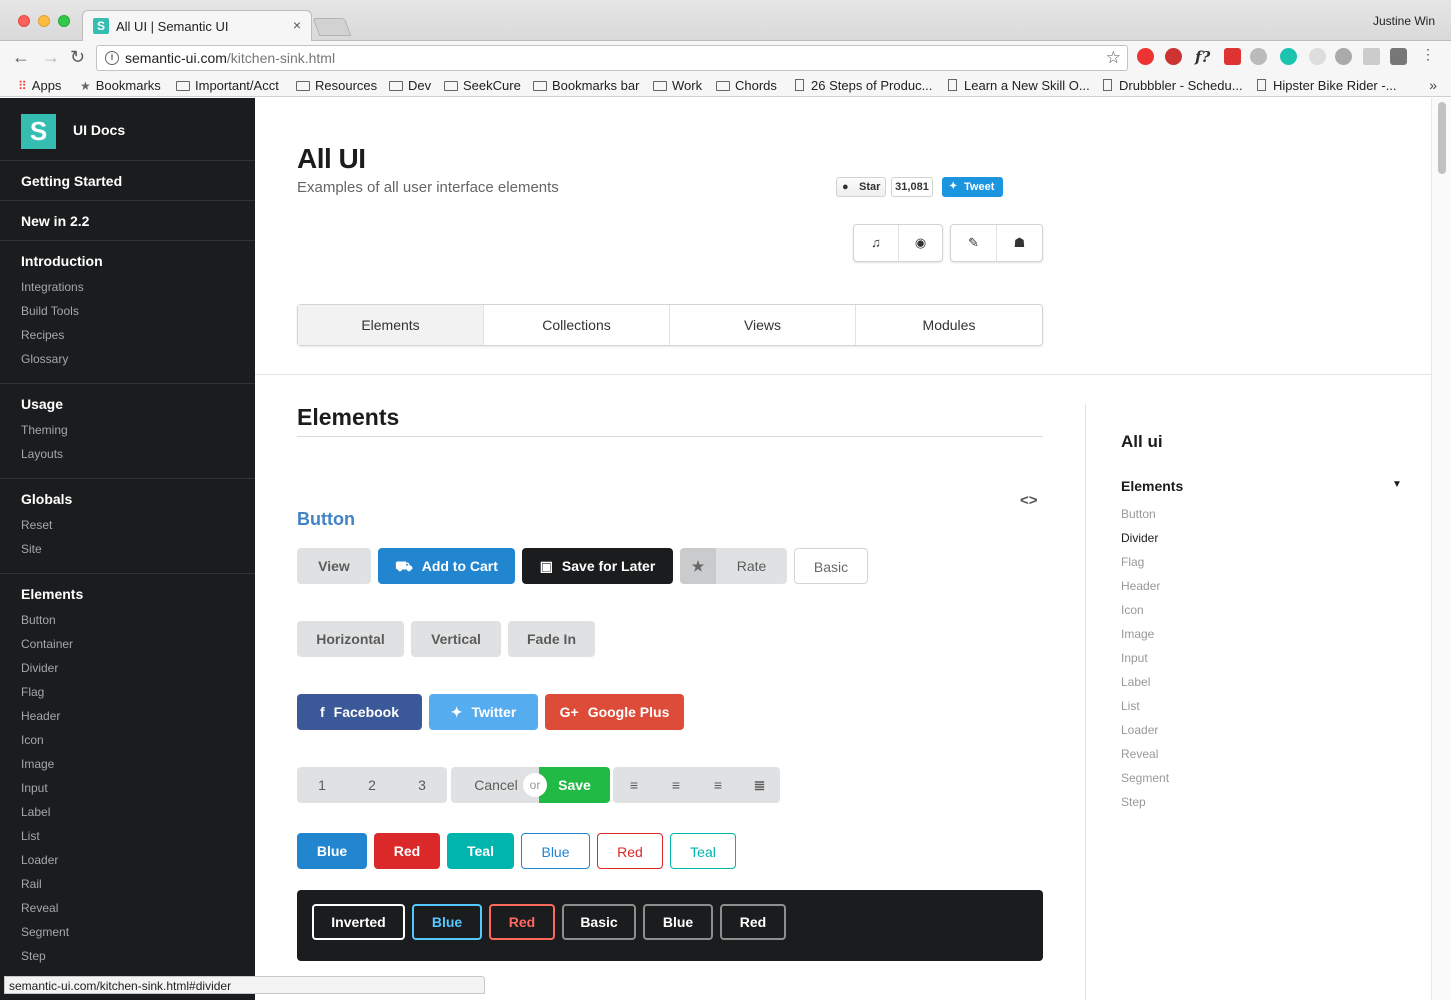 This screenshot has width=1451, height=1000. I want to click on github-icon: ☗, so click(1019, 243).